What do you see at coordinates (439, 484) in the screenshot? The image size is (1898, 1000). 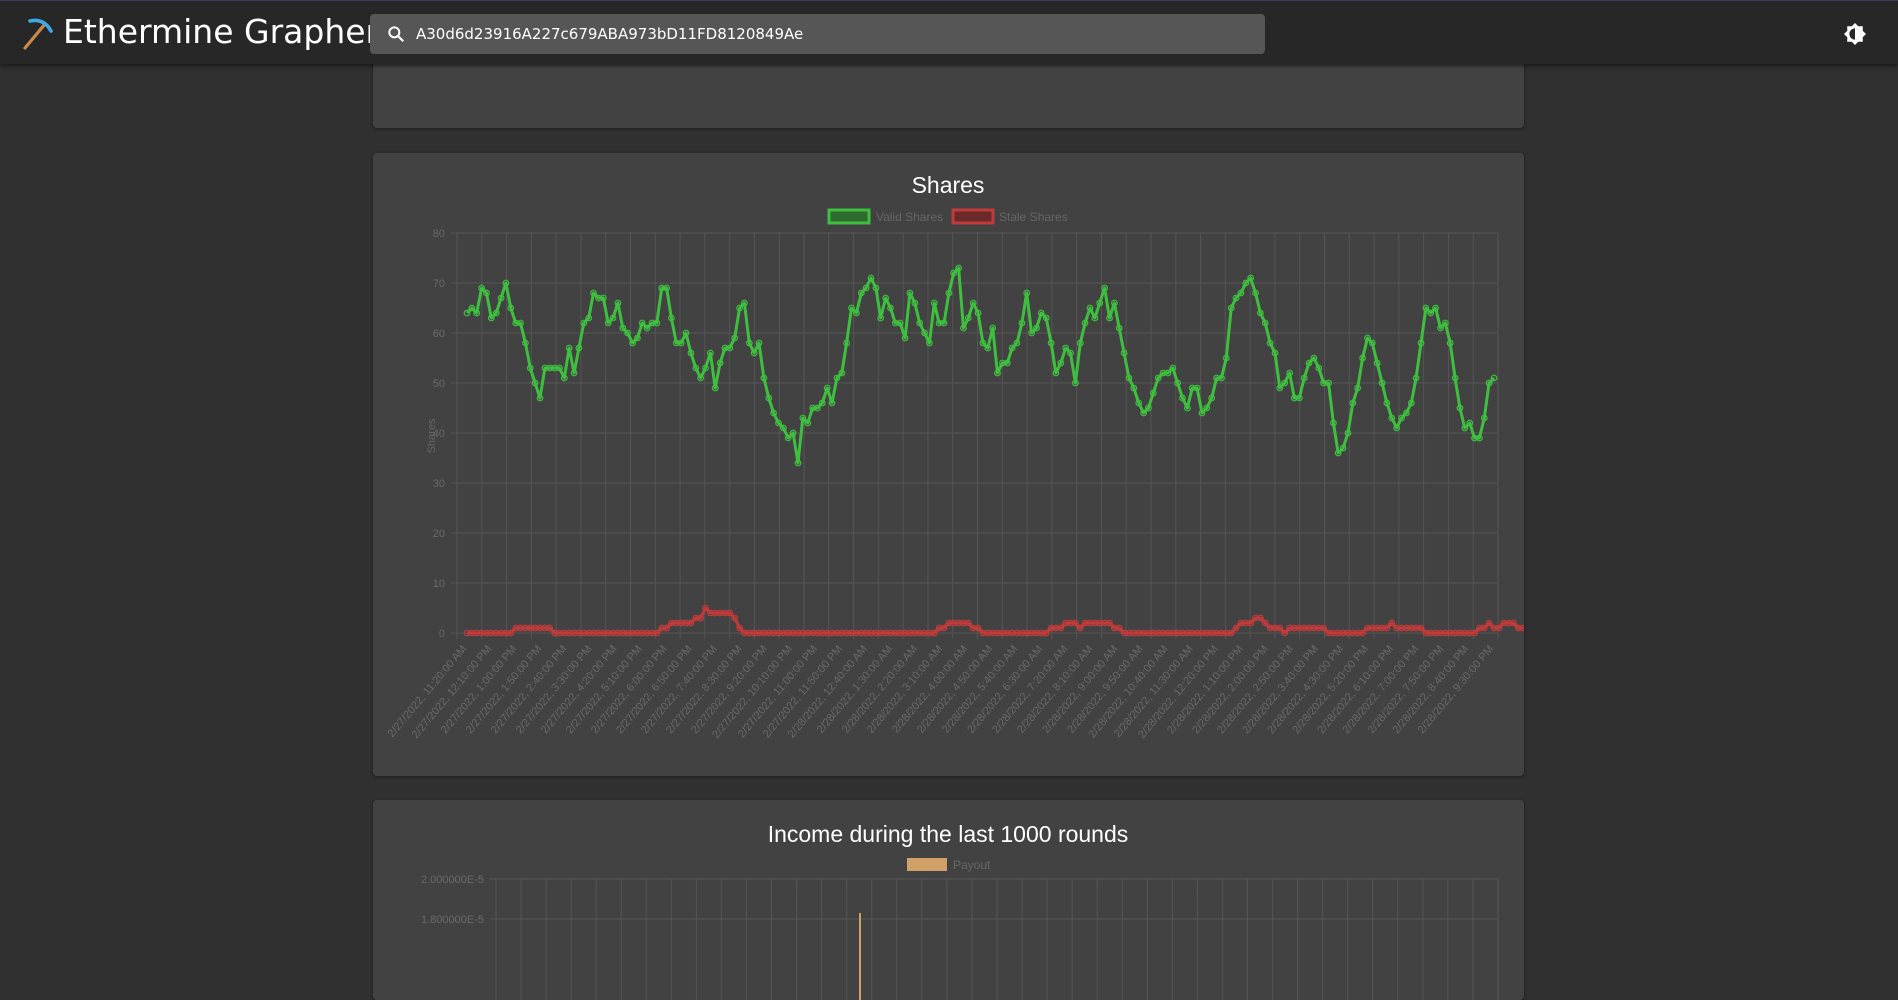 I see `y-tick-label: 30` at bounding box center [439, 484].